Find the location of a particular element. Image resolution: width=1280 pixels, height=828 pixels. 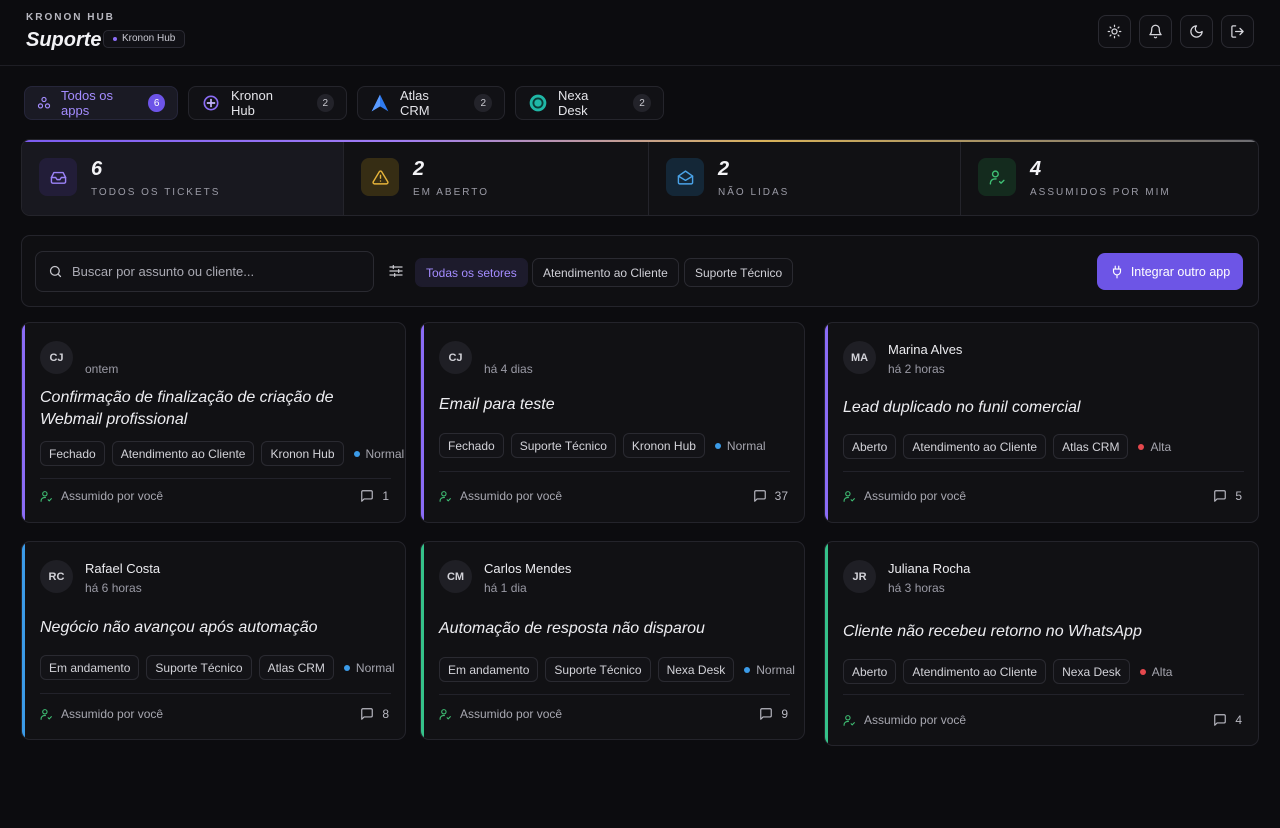

comment-count: 5 is located at coordinates (1227, 496).